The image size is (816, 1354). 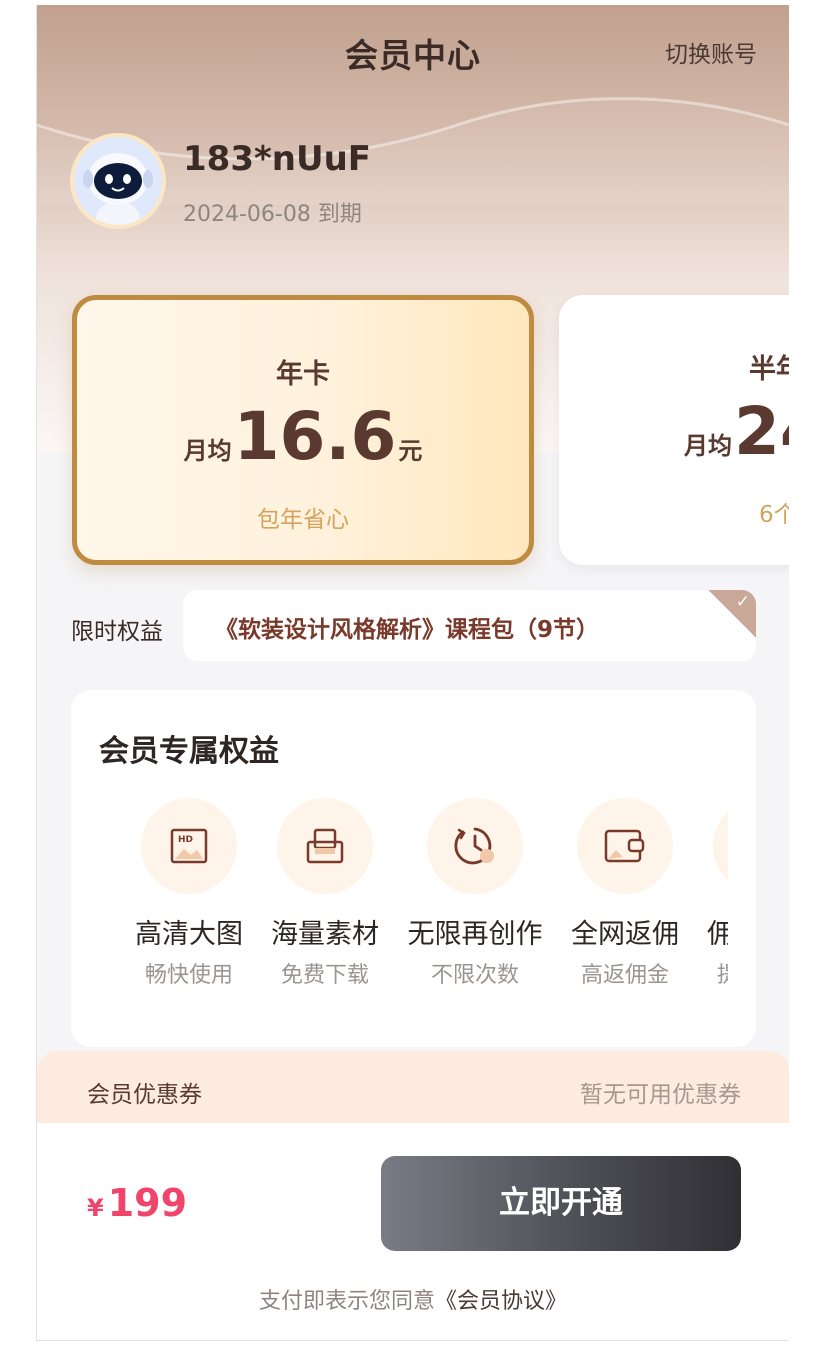 What do you see at coordinates (303, 520) in the screenshot?
I see `plan-description: 包年省心` at bounding box center [303, 520].